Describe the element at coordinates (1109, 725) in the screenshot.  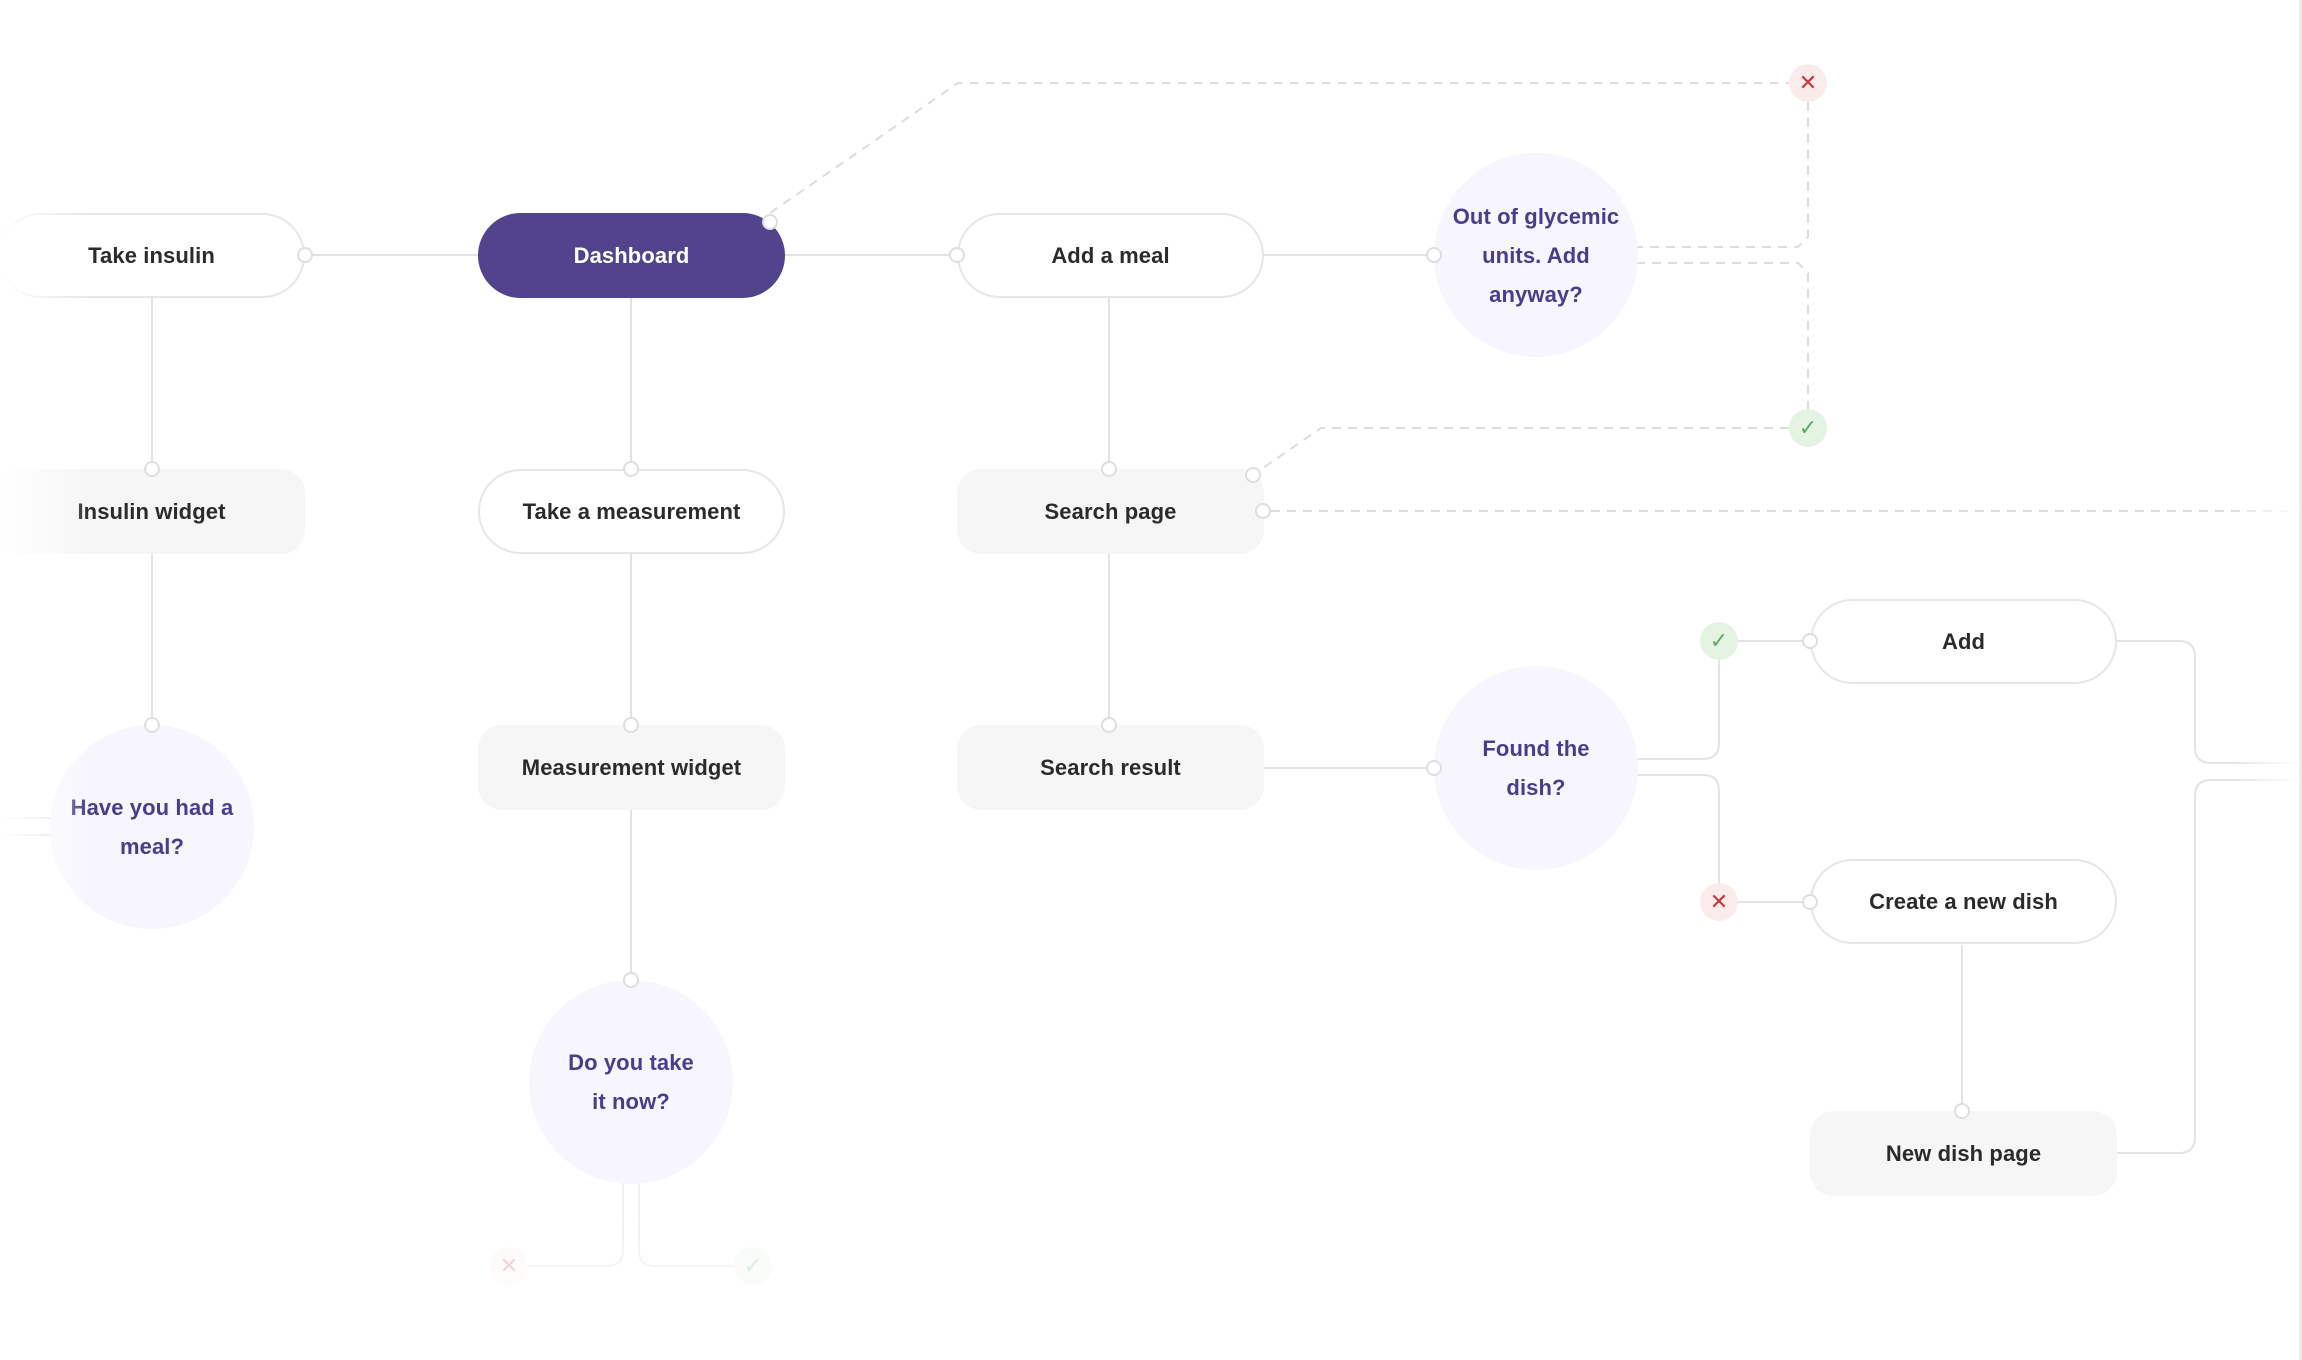
I see `port-search-result-top` at that location.